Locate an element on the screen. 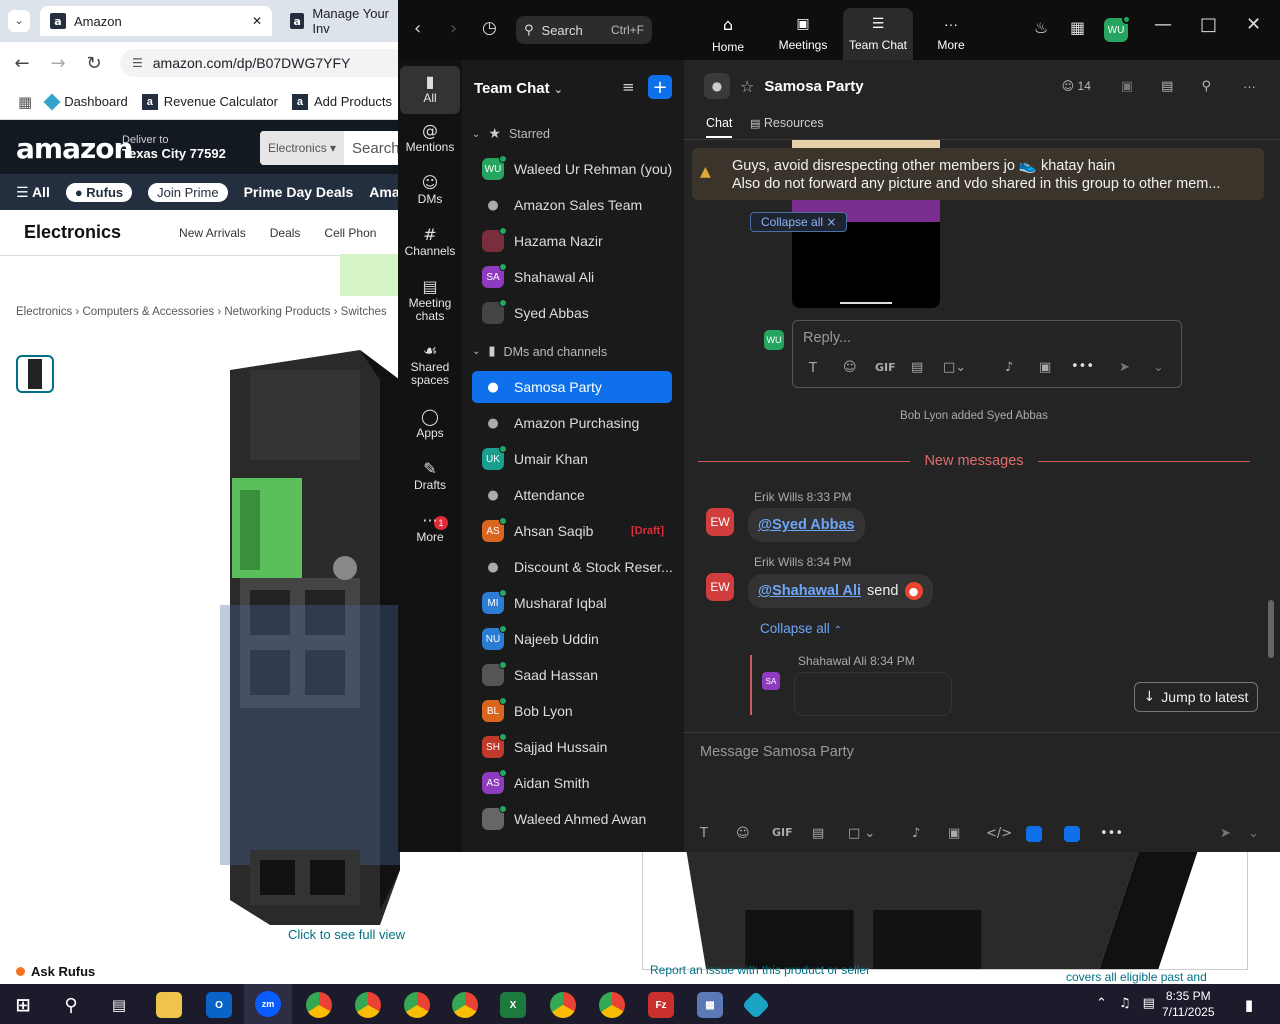 Image resolution: width=1280 pixels, height=1024 pixels. sidebar-item: Syed Abbas is located at coordinates (572, 313).